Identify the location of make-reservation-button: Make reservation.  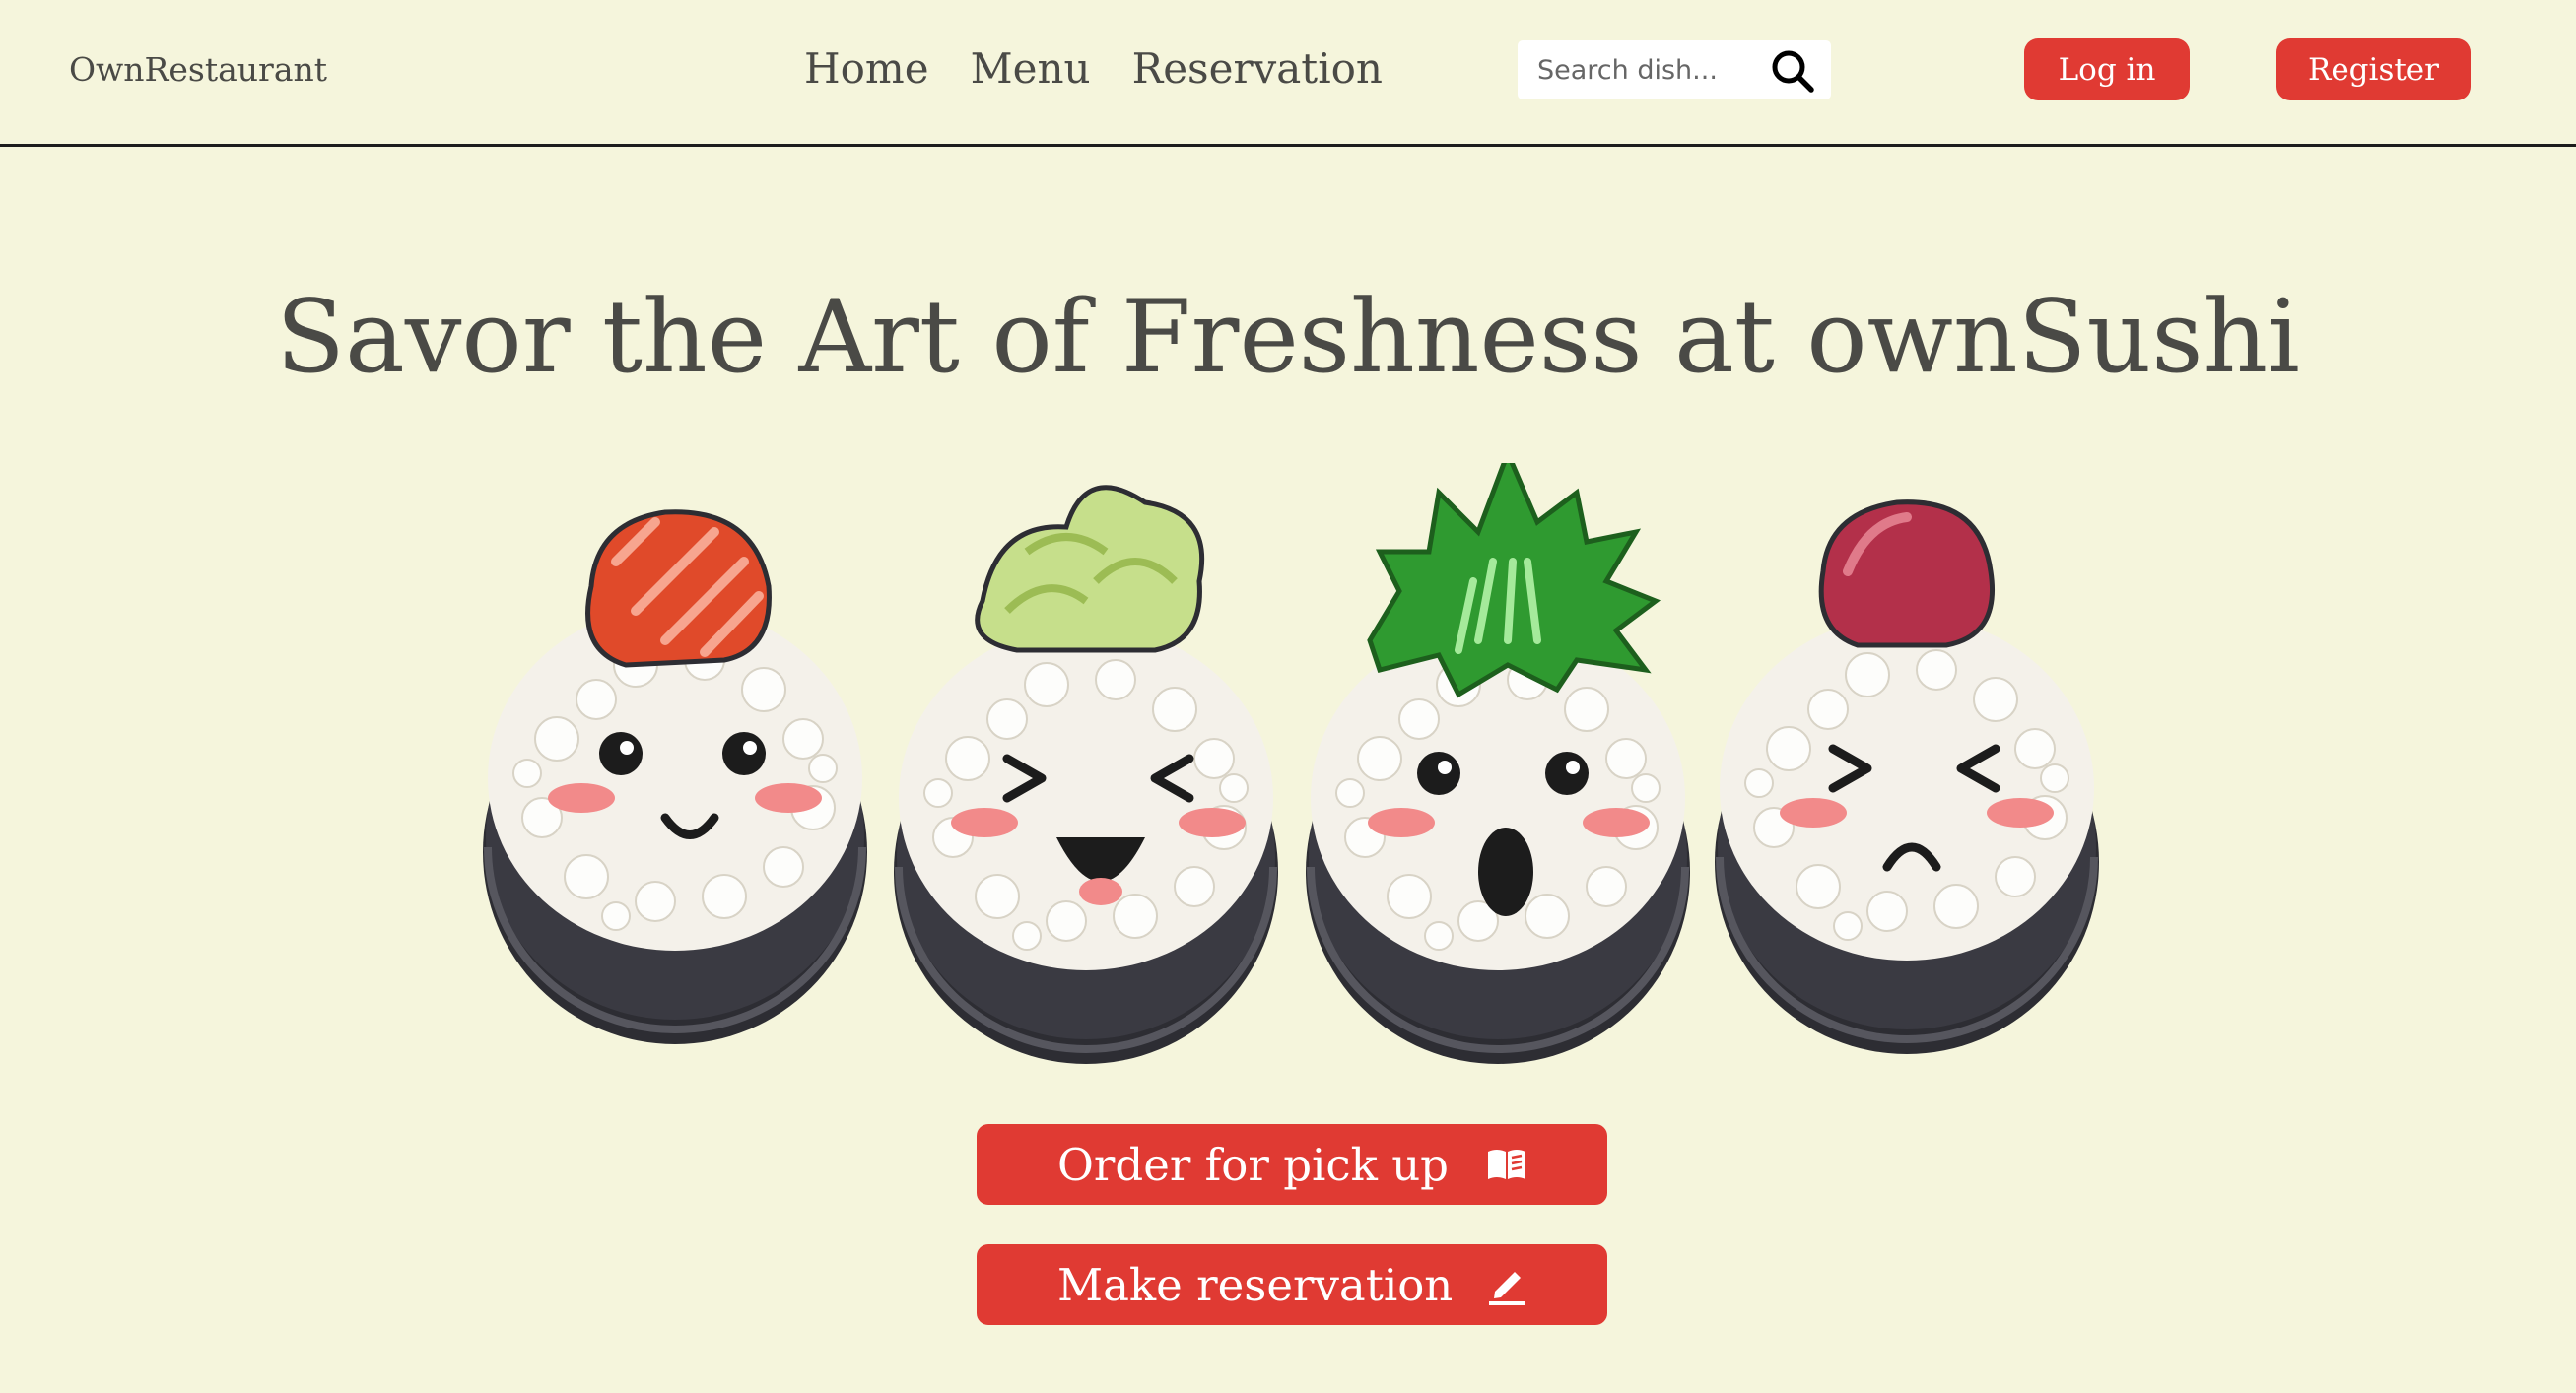
(1292, 1284).